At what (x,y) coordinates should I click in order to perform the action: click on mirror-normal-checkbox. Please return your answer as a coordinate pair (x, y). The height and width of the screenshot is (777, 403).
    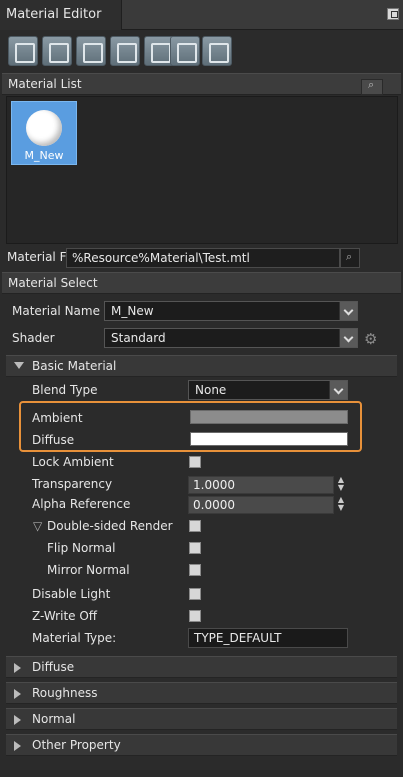
    Looking at the image, I should click on (195, 570).